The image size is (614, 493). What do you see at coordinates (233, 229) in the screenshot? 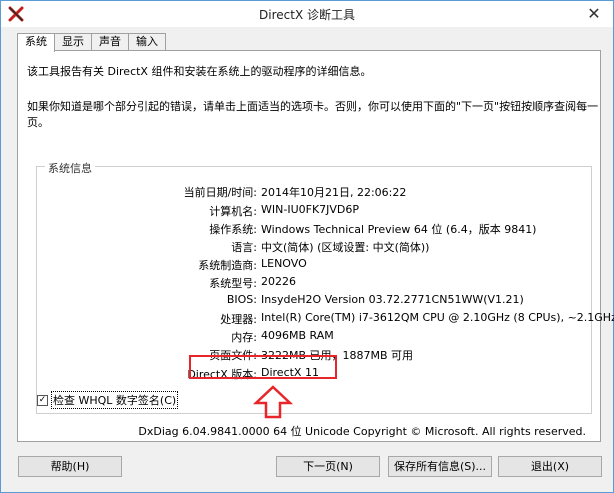
I see `info-label: 操作系统:` at bounding box center [233, 229].